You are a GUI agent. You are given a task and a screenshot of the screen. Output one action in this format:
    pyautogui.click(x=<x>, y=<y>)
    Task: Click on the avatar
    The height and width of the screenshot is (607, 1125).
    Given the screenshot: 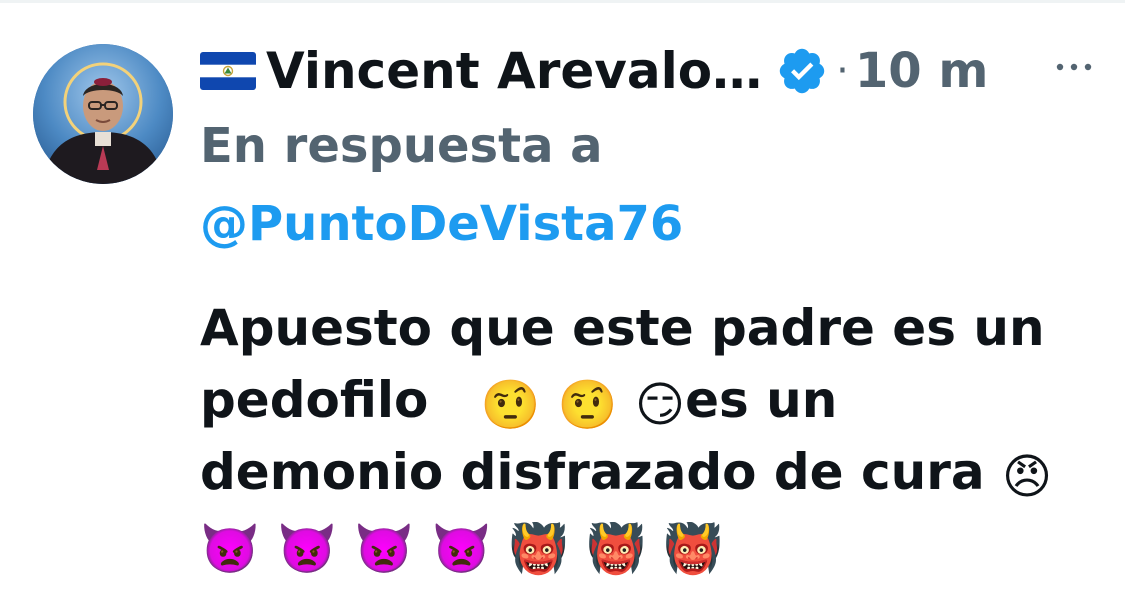 What is the action you would take?
    pyautogui.click(x=103, y=114)
    